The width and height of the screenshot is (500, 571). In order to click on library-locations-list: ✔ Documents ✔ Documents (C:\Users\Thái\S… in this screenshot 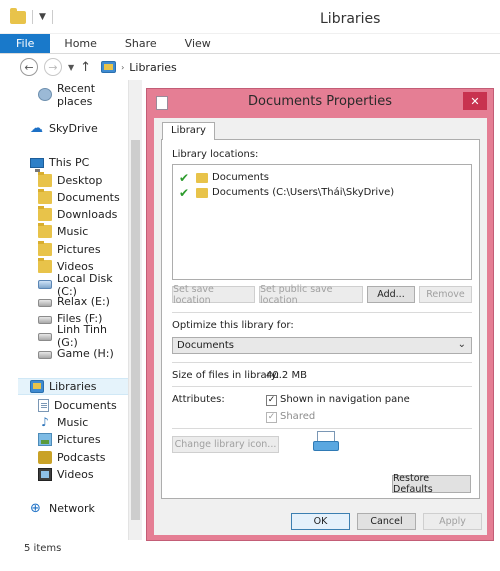, I will do `click(322, 222)`.